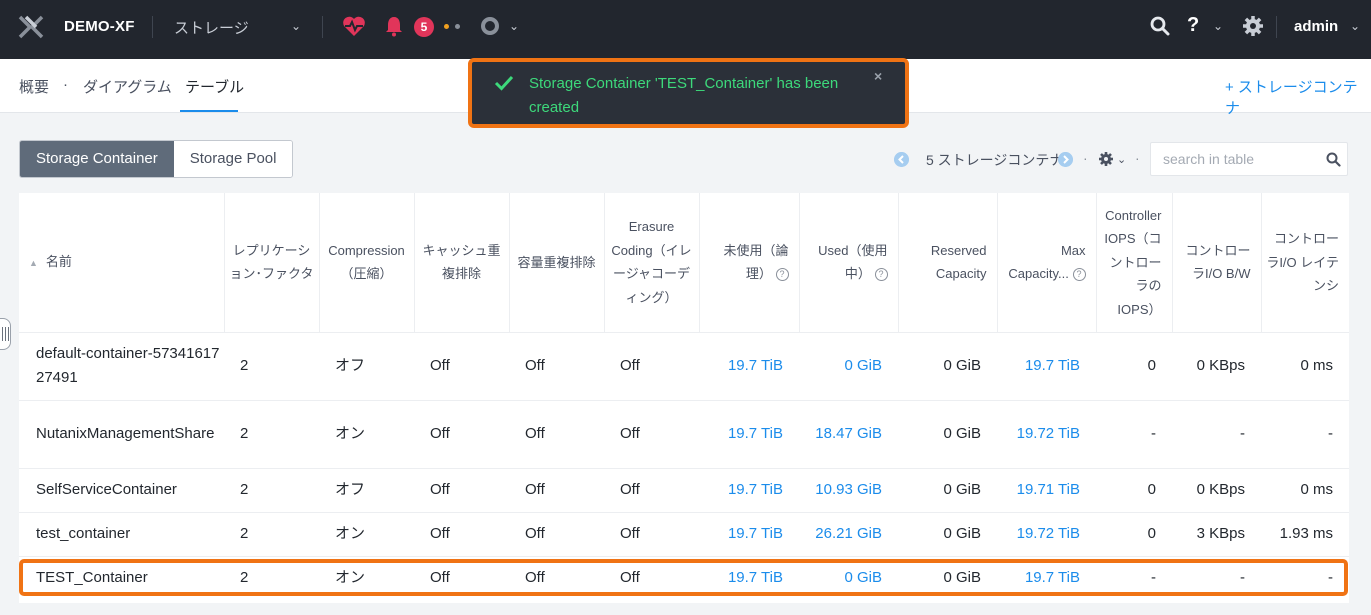 Image resolution: width=1371 pixels, height=615 pixels. Describe the element at coordinates (121, 534) in the screenshot. I see `cell-name: test_container` at that location.